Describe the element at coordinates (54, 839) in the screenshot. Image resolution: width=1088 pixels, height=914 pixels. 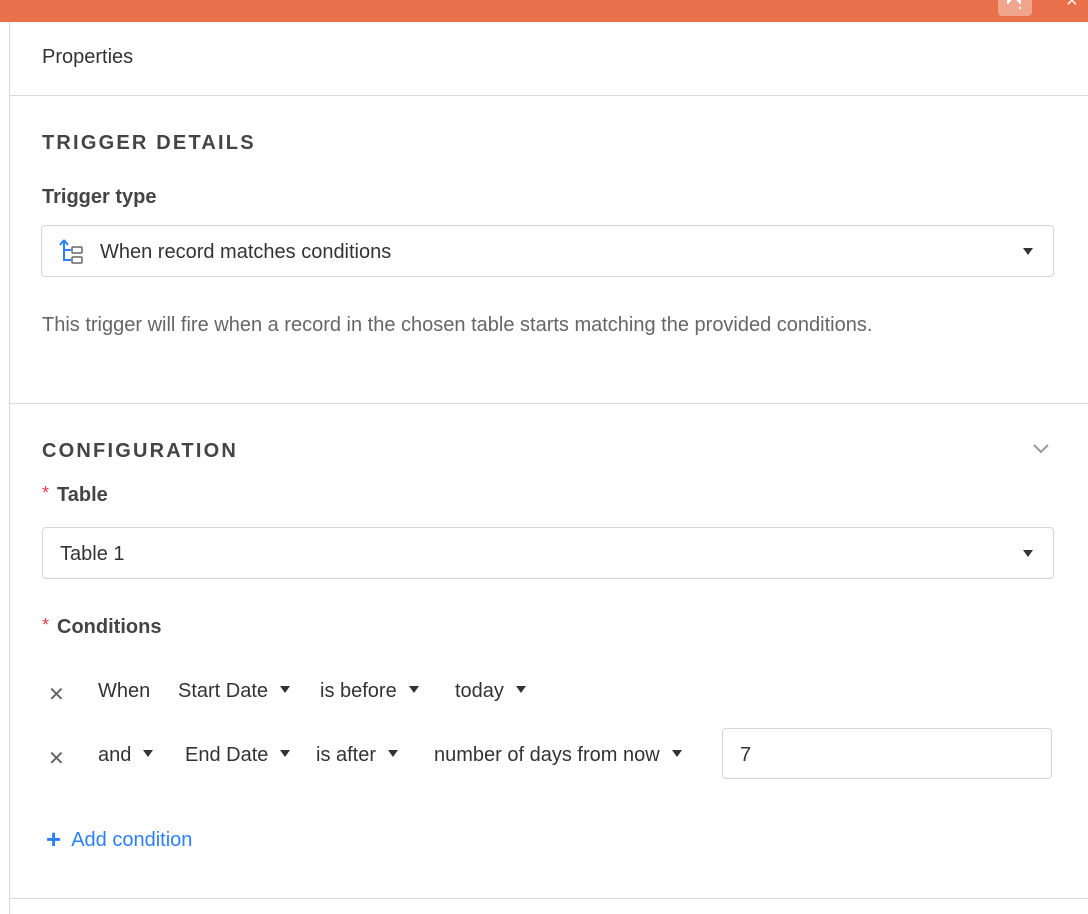
I see `plus-icon: +` at that location.